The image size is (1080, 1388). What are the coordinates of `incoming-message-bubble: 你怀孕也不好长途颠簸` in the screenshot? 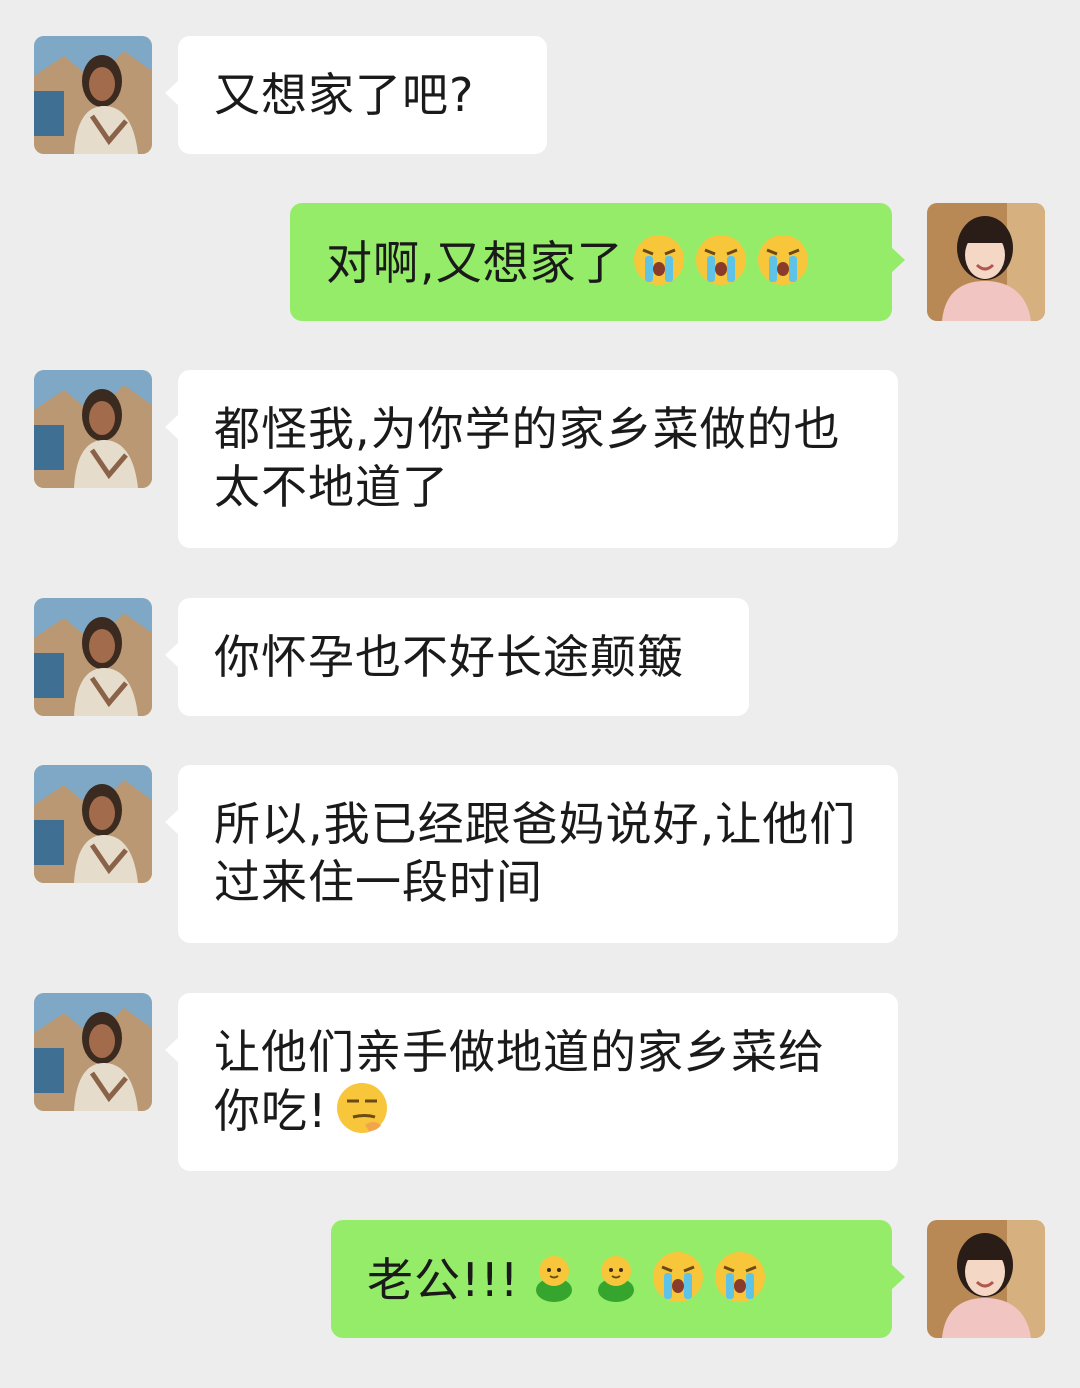 It's located at (457, 657).